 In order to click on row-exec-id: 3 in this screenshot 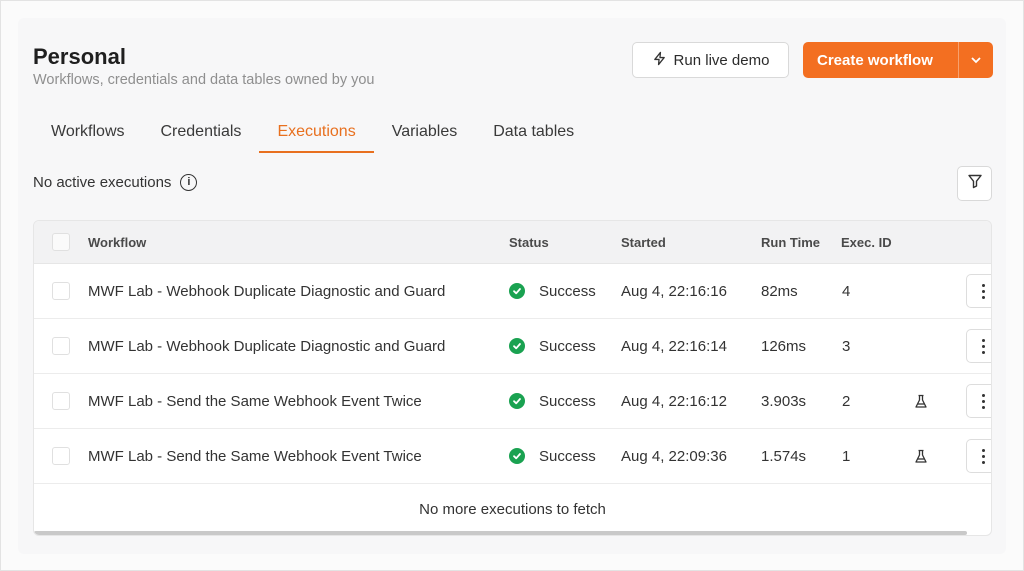, I will do `click(846, 346)`.